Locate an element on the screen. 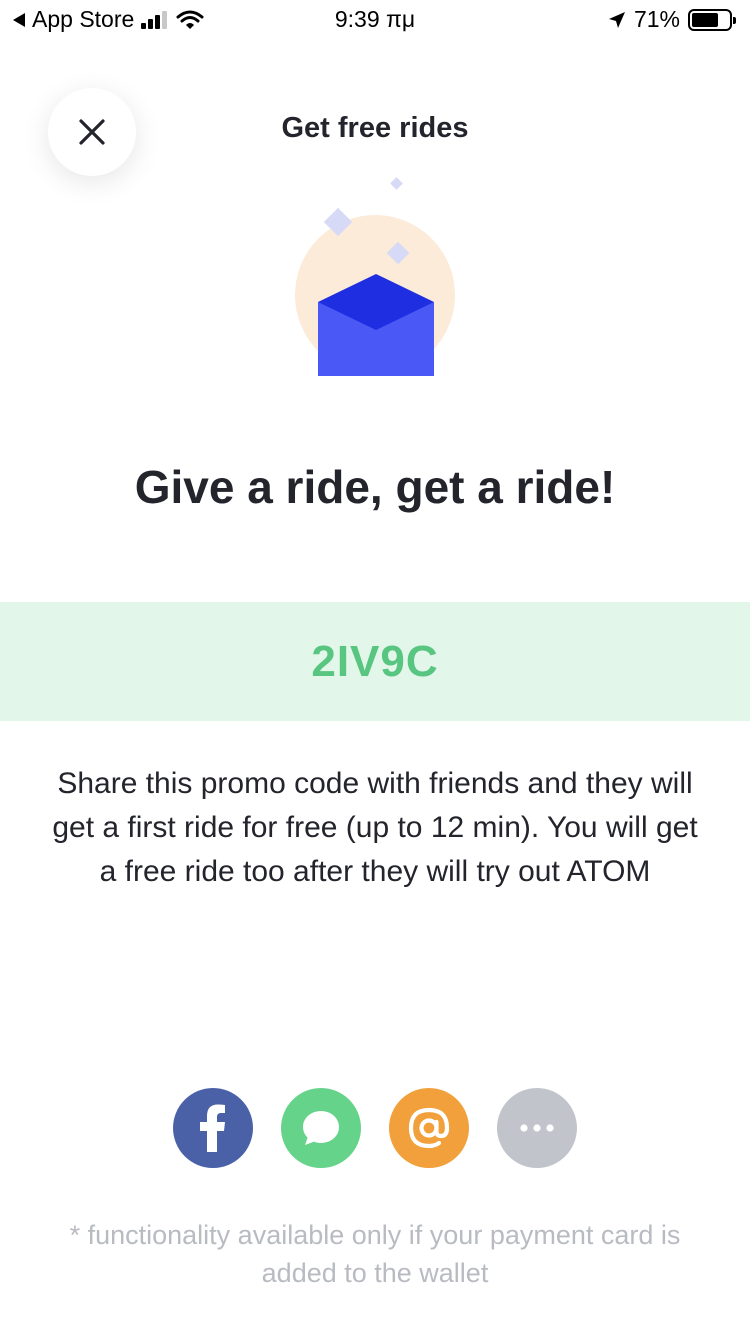  promo-code: 2IV9C is located at coordinates (374, 662).